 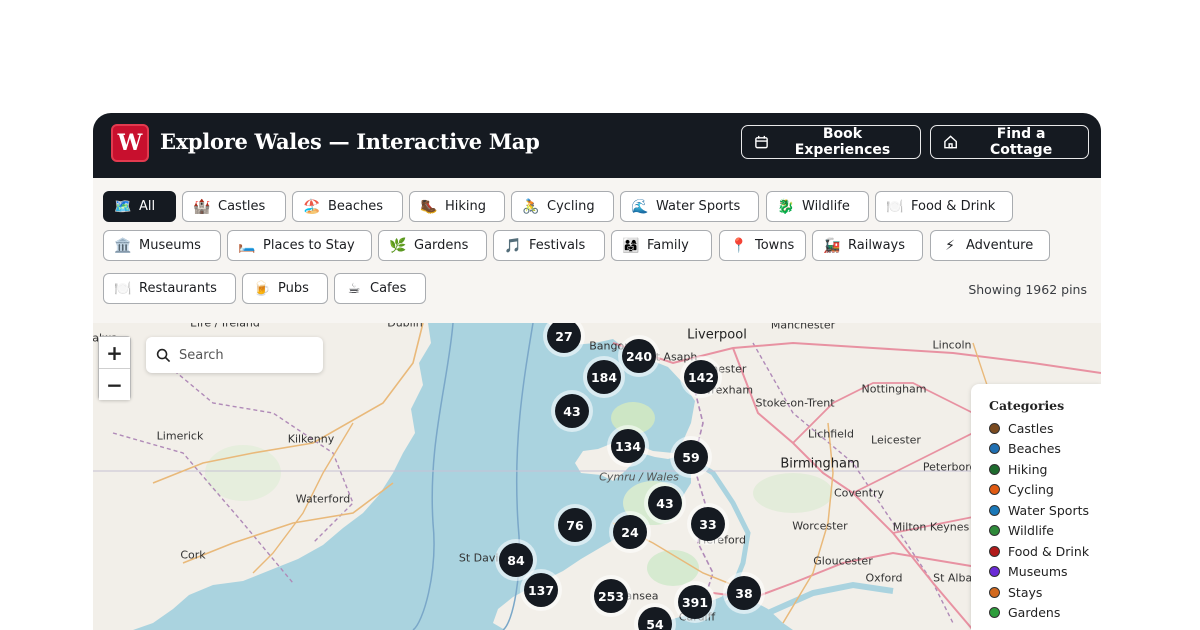 What do you see at coordinates (832, 245) in the screenshot?
I see `train-icon: 🚂` at bounding box center [832, 245].